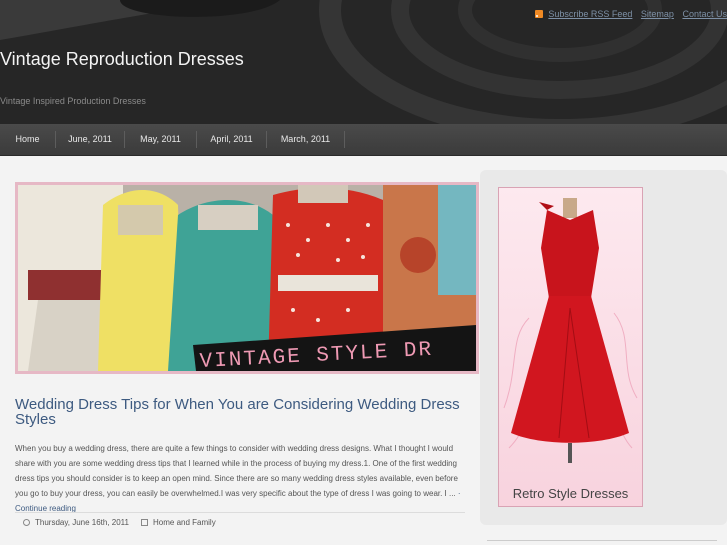 Image resolution: width=727 pixels, height=545 pixels. I want to click on rss-icon, so click(538, 14).